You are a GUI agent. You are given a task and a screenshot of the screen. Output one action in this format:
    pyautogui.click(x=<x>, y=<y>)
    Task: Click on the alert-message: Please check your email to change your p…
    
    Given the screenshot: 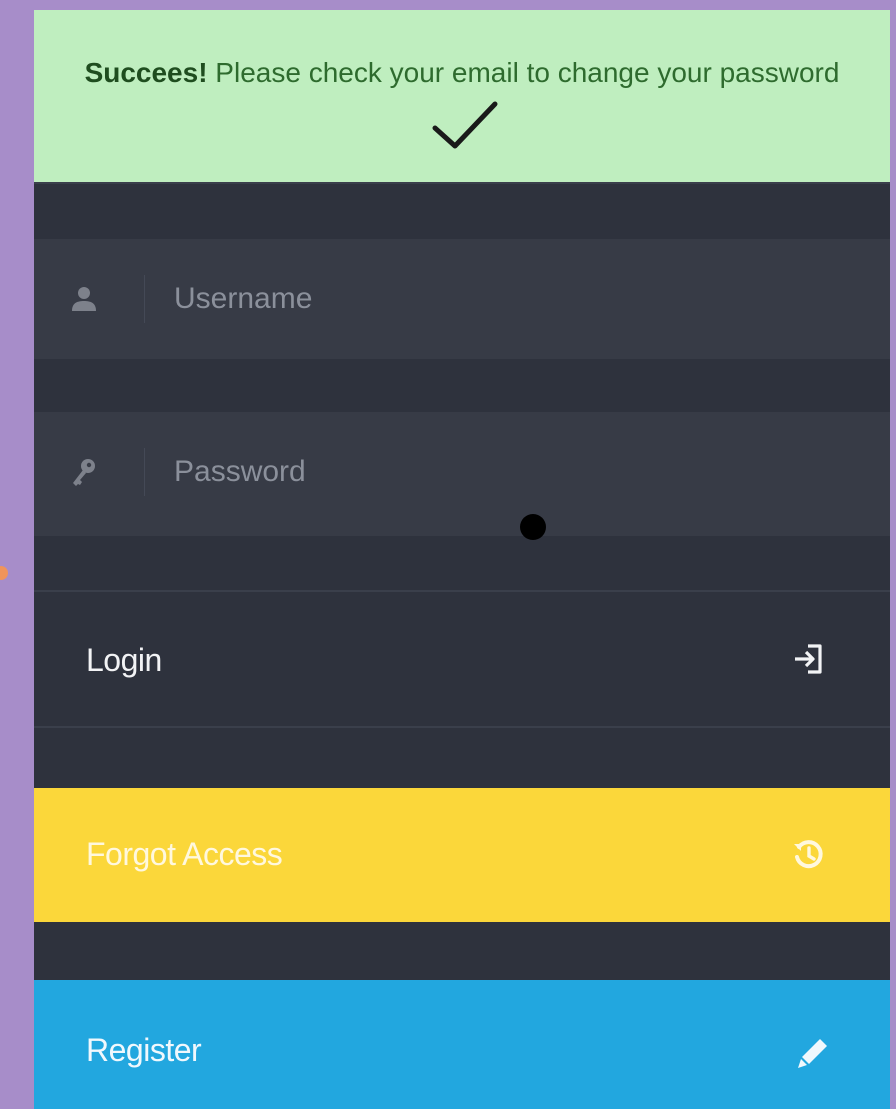 What is the action you would take?
    pyautogui.click(x=523, y=72)
    